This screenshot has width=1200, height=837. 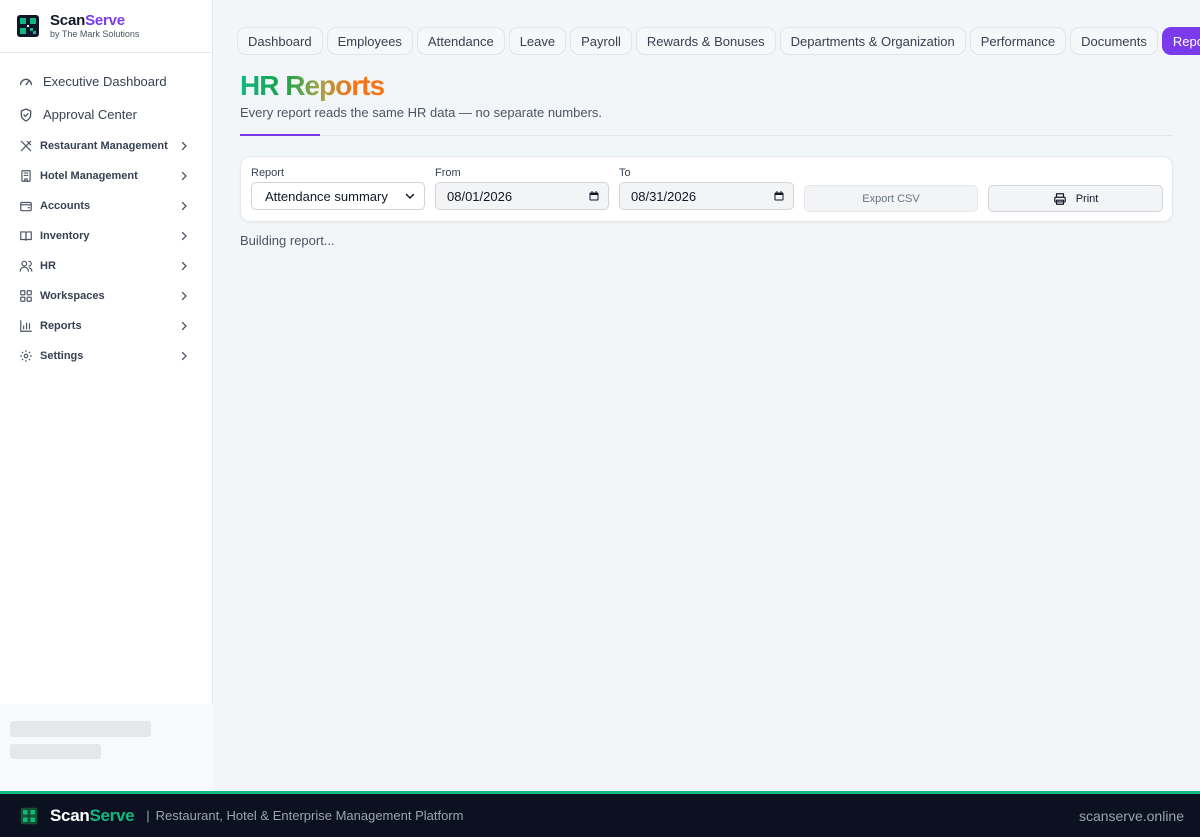 I want to click on gear-icon, so click(x=26, y=356).